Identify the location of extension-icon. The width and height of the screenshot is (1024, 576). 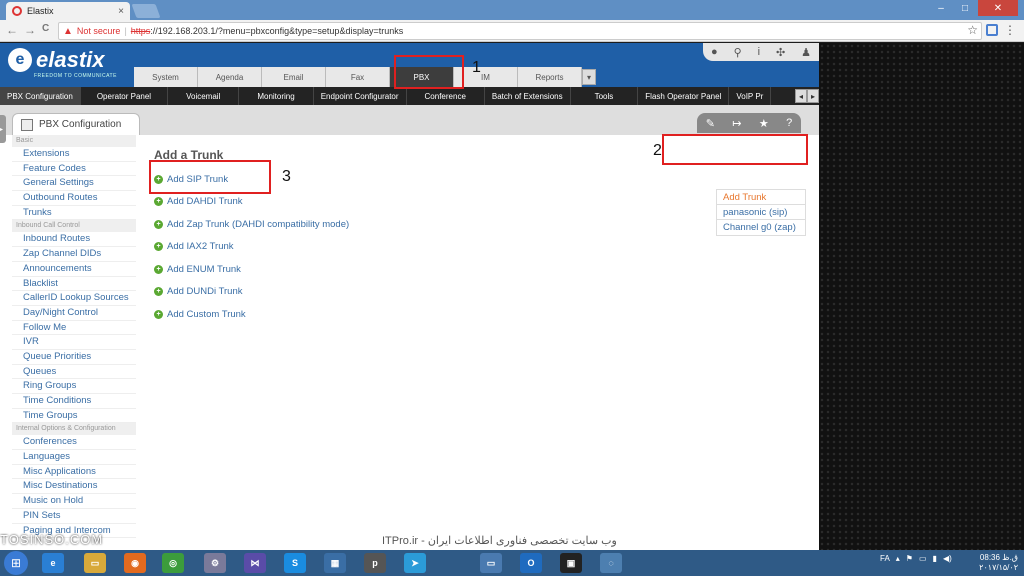
(992, 30).